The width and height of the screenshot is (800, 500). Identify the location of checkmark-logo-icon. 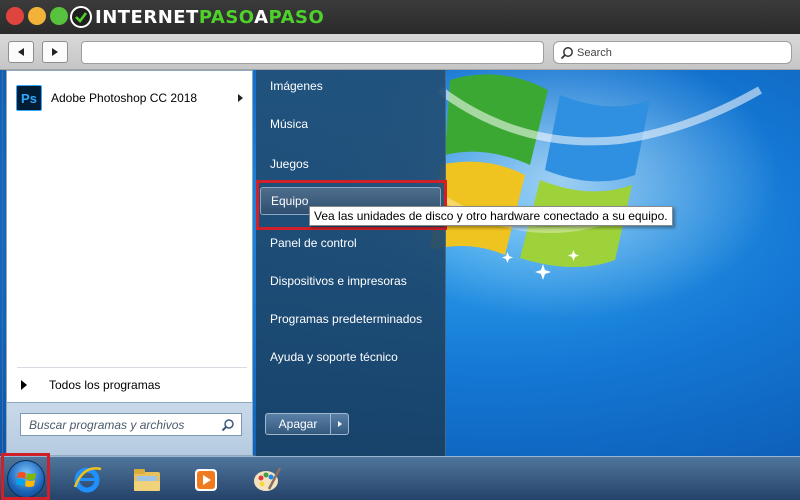
(81, 17).